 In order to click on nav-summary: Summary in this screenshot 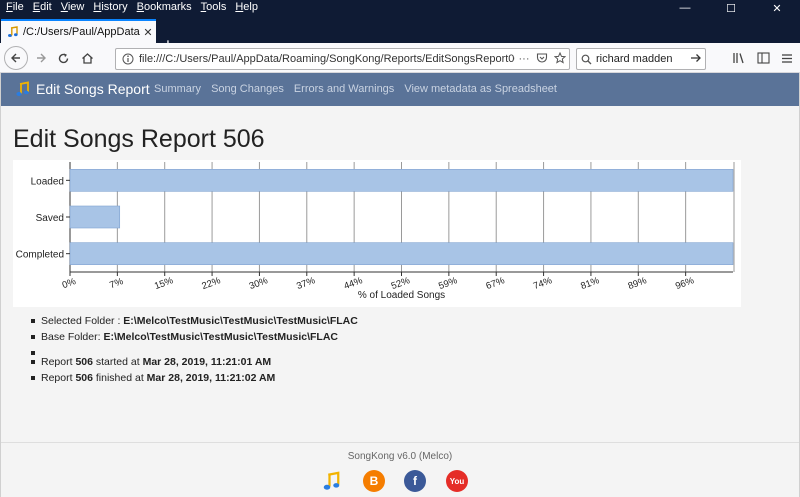, I will do `click(177, 89)`.